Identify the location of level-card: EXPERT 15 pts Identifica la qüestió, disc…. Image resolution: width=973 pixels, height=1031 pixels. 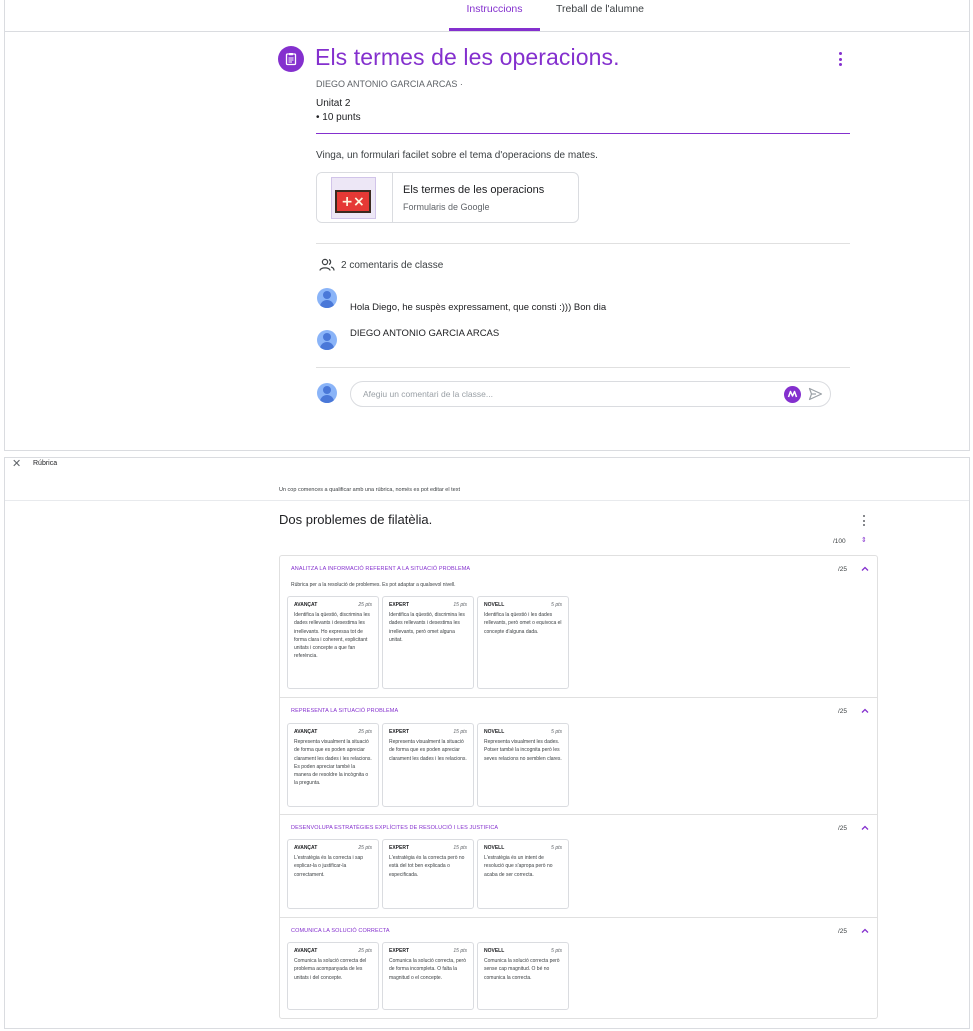
(428, 642).